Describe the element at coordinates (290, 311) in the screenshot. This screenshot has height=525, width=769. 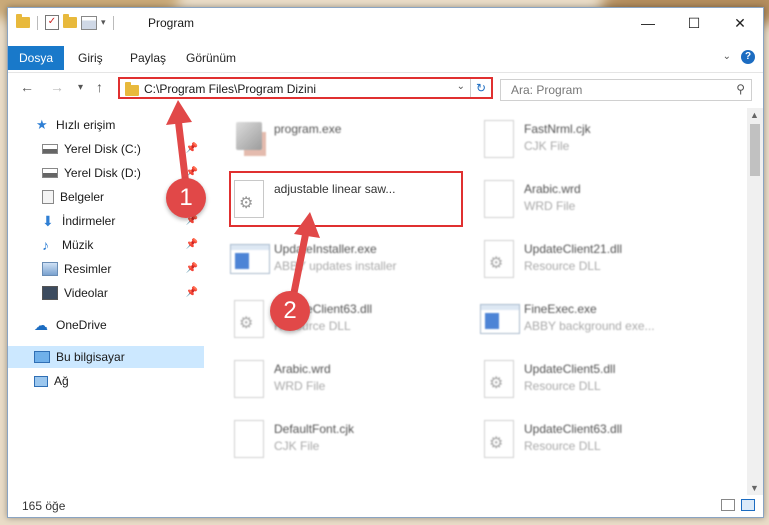
I see `callout-badge-2: 2` at that location.